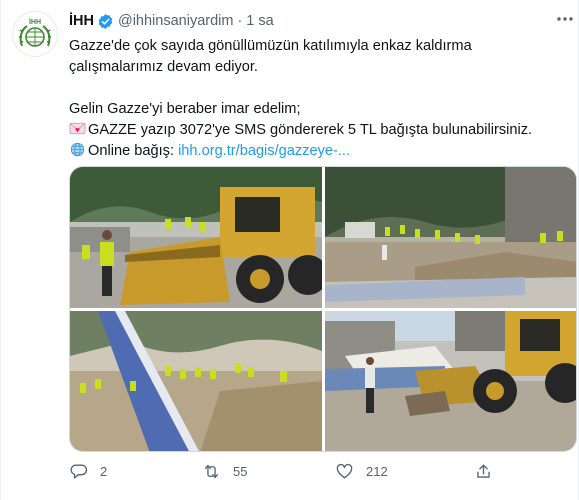 This screenshot has height=500, width=579. Describe the element at coordinates (105, 21) in the screenshot. I see `verified-badge-icon` at that location.